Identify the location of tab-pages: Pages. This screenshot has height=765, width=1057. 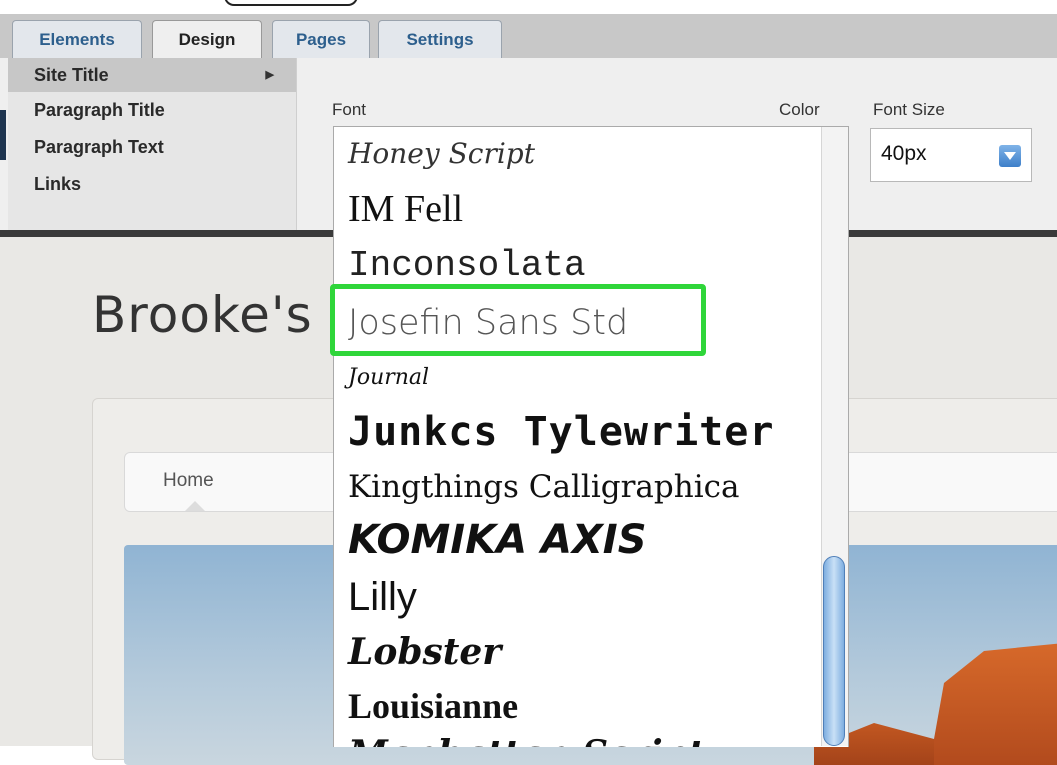
(321, 39).